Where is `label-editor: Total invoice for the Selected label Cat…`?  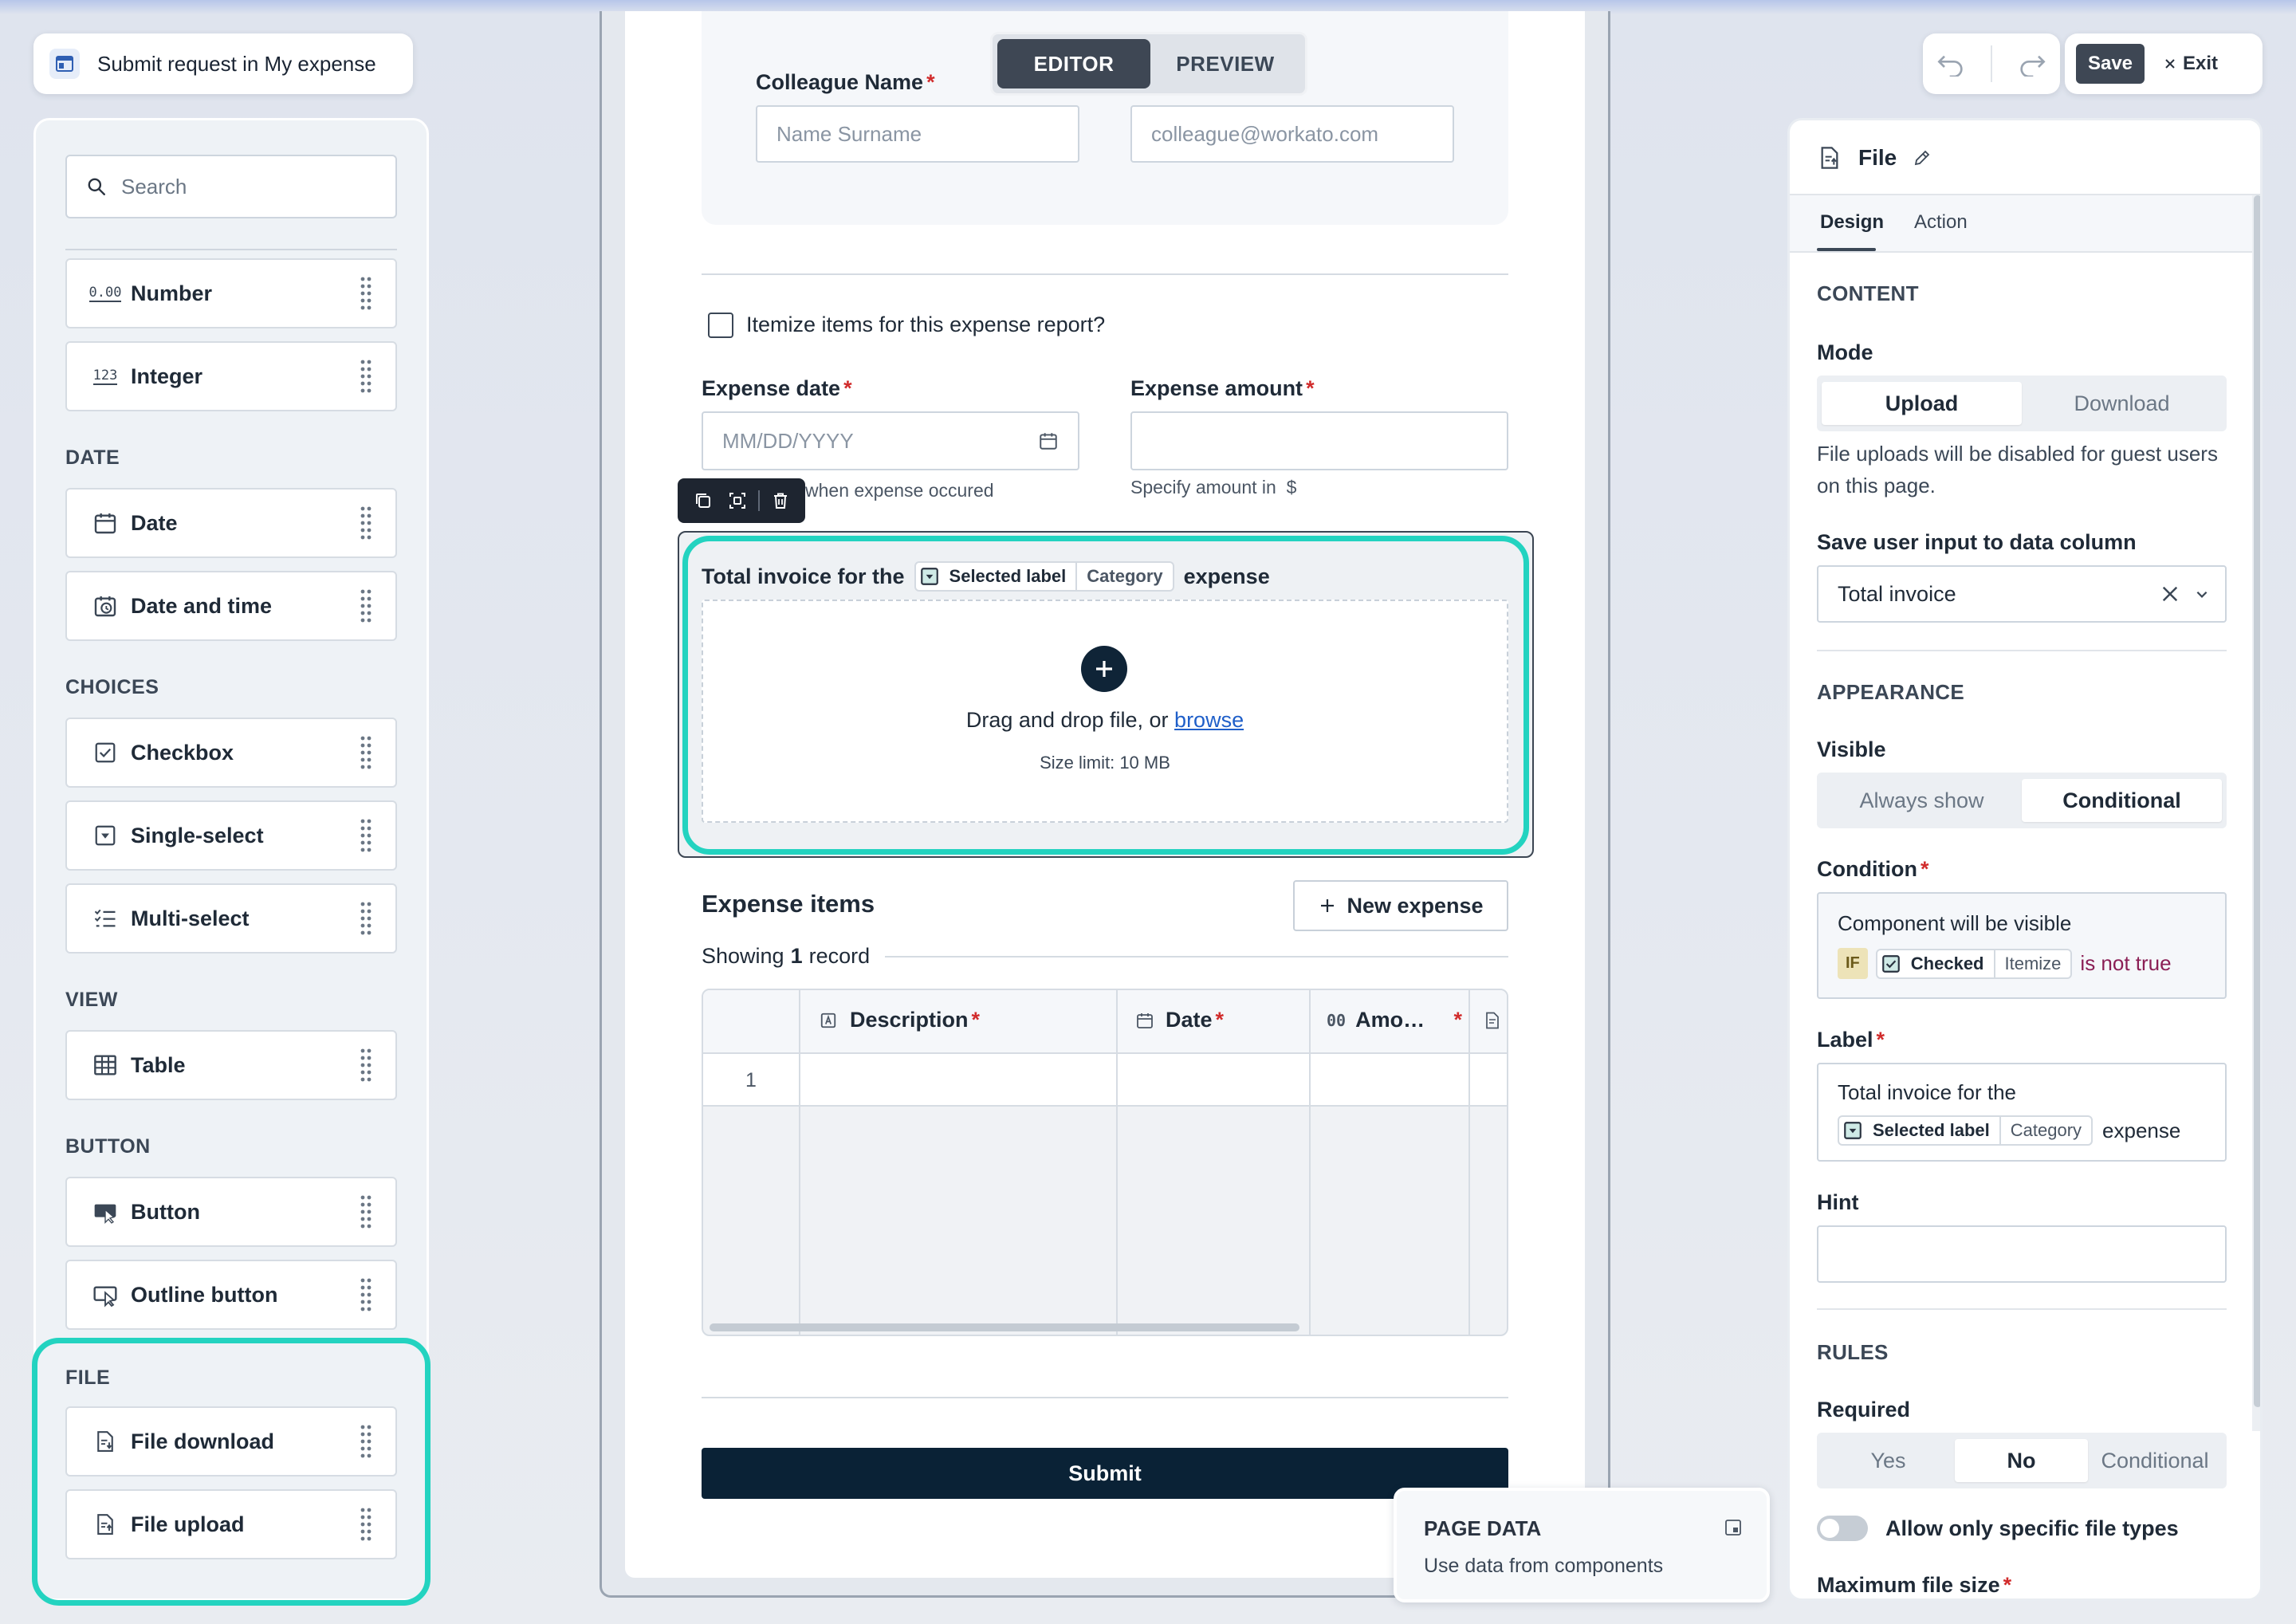
label-editor: Total invoice for the Selected label Cat… is located at coordinates (2022, 1113).